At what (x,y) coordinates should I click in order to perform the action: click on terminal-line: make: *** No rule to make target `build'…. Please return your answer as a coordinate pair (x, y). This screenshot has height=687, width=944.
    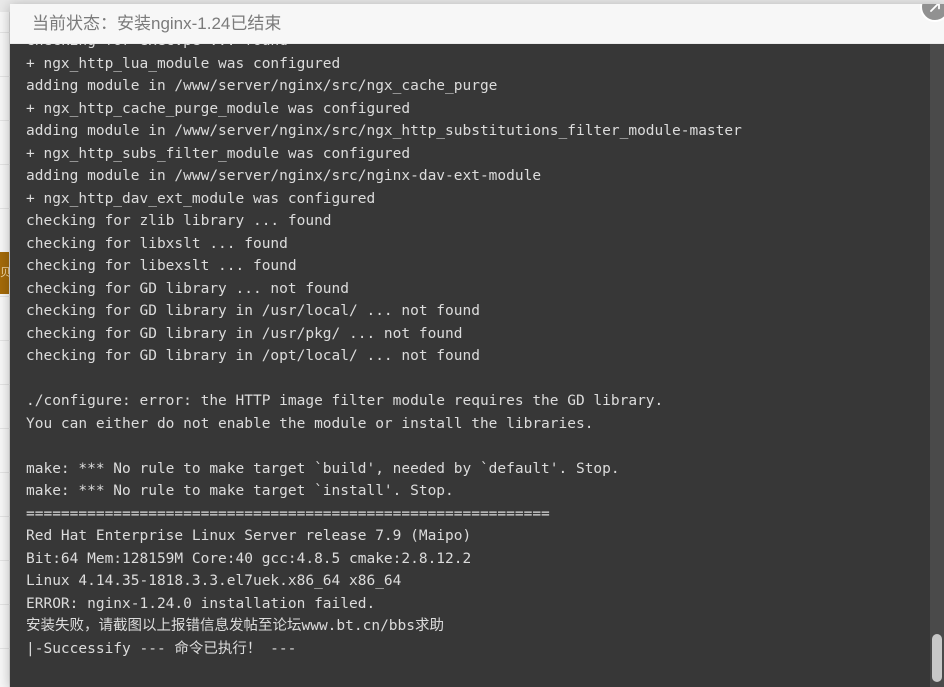
    Looking at the image, I should click on (323, 468).